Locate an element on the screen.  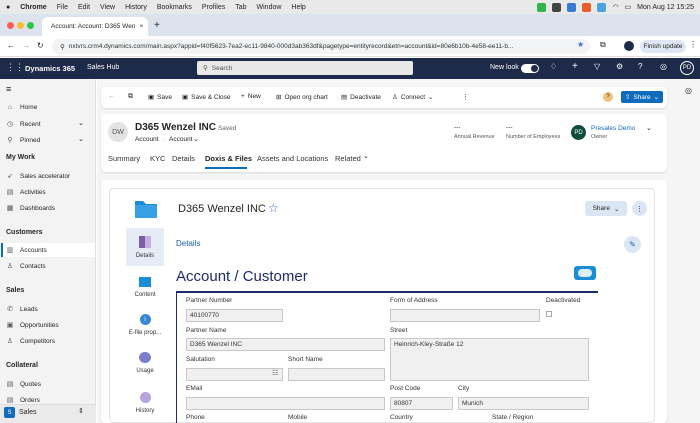
apple-icon: ● is located at coordinates (8, 7).